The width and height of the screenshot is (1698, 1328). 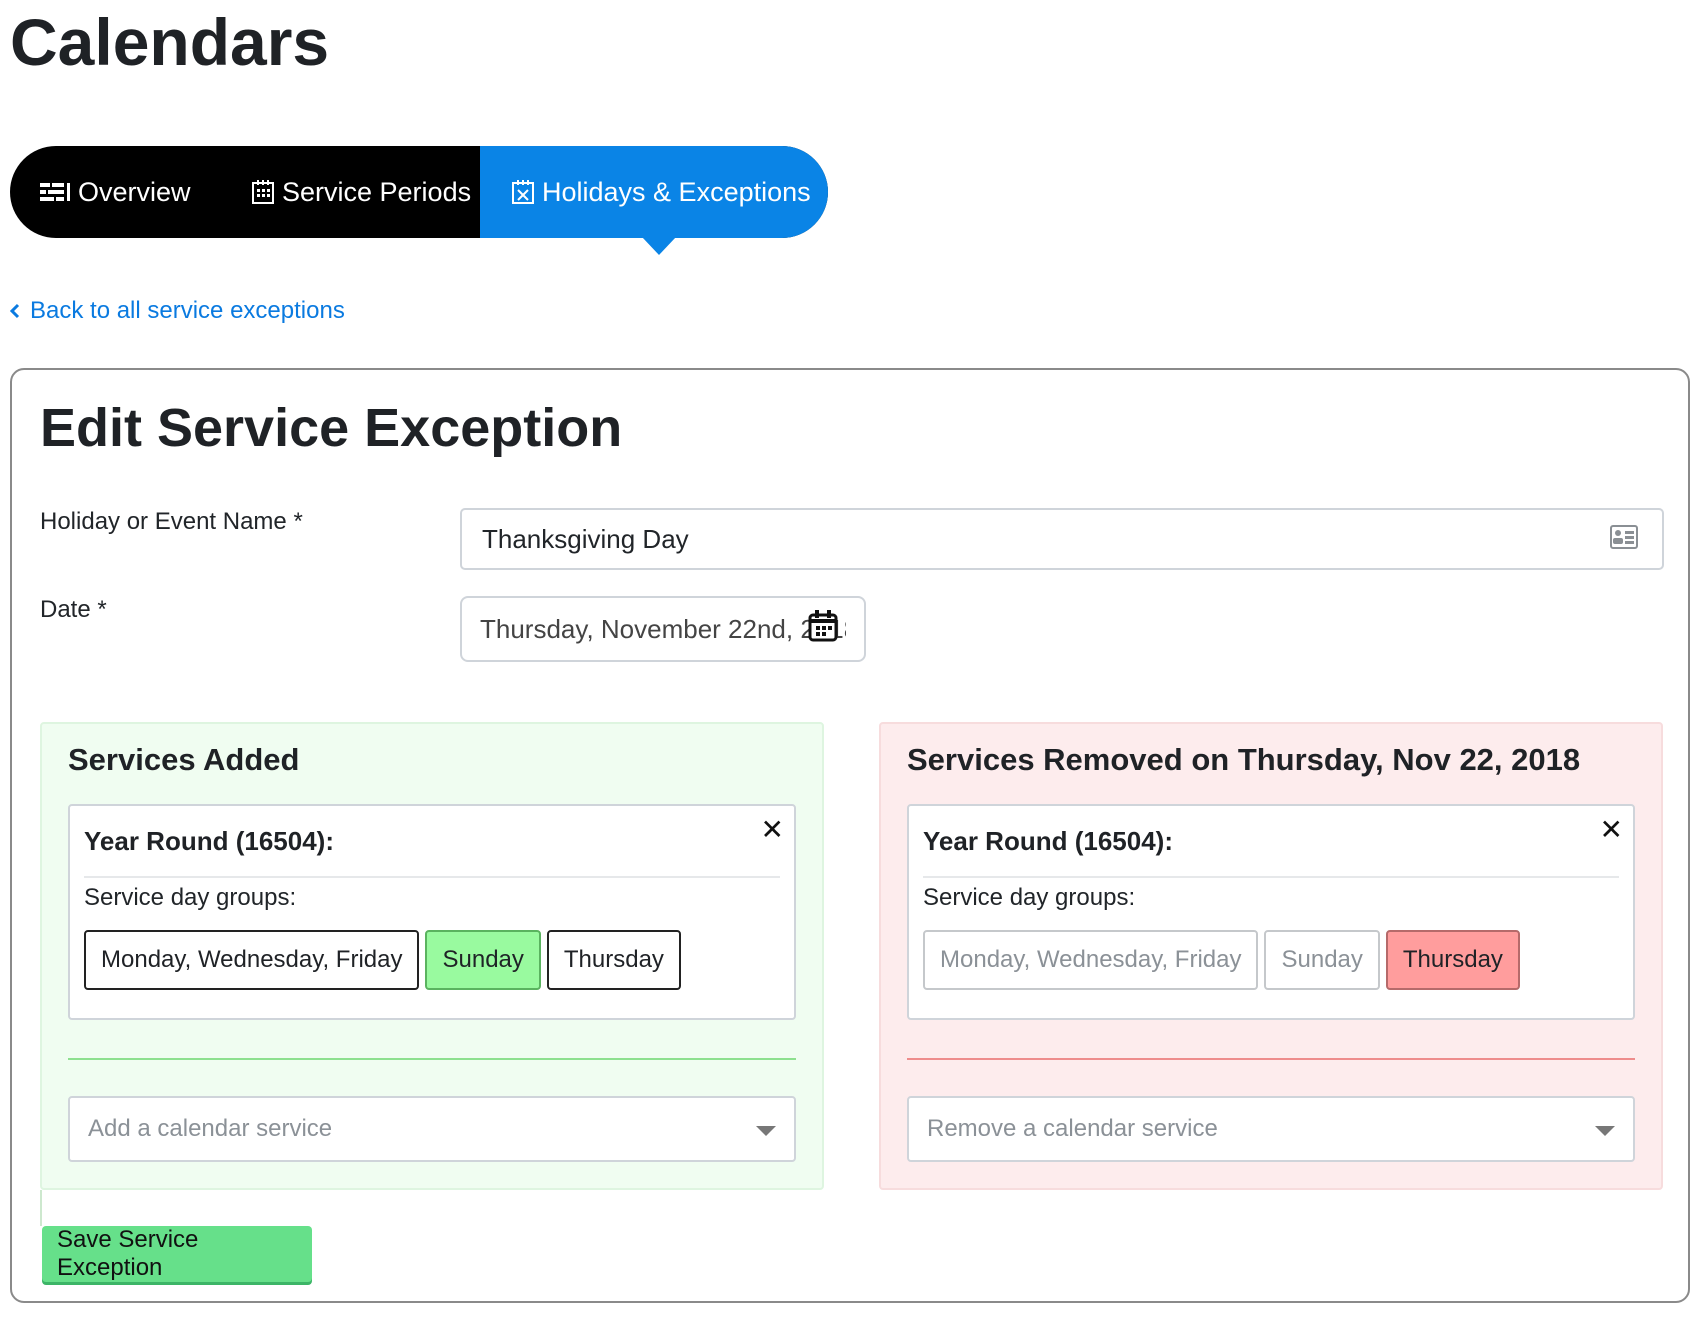 What do you see at coordinates (523, 192) in the screenshot?
I see `calendar-x-icon` at bounding box center [523, 192].